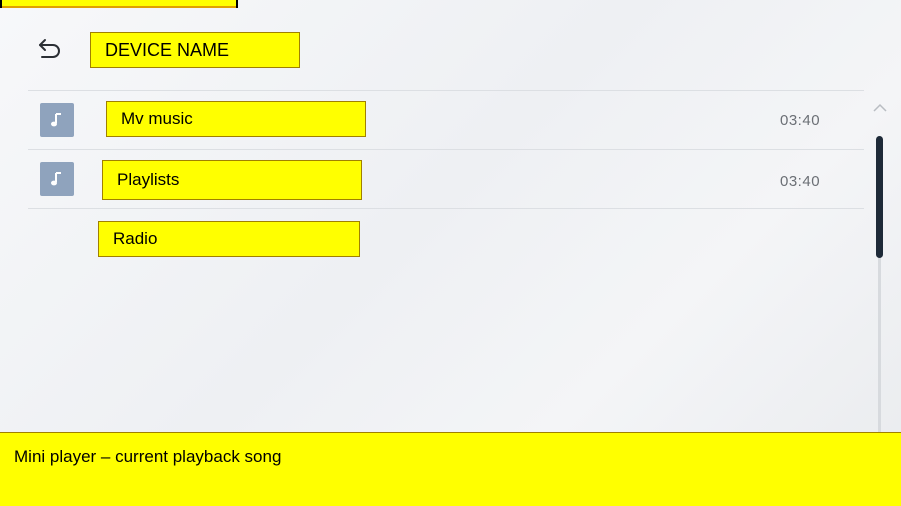  What do you see at coordinates (446, 120) in the screenshot?
I see `list-item-my-music: Mv music 03:40` at bounding box center [446, 120].